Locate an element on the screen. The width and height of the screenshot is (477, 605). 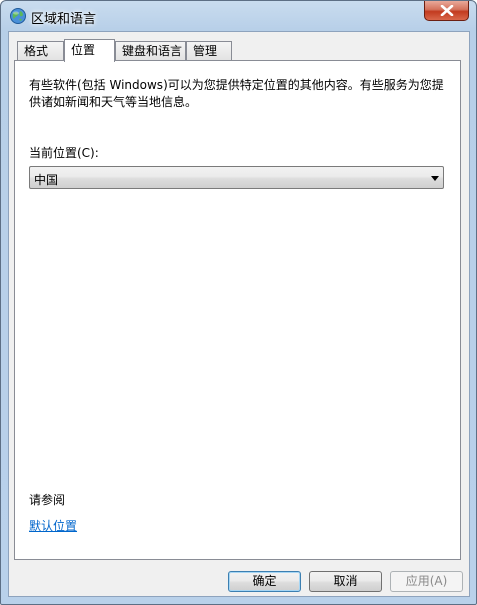
ok-button: 确定 is located at coordinates (264, 581).